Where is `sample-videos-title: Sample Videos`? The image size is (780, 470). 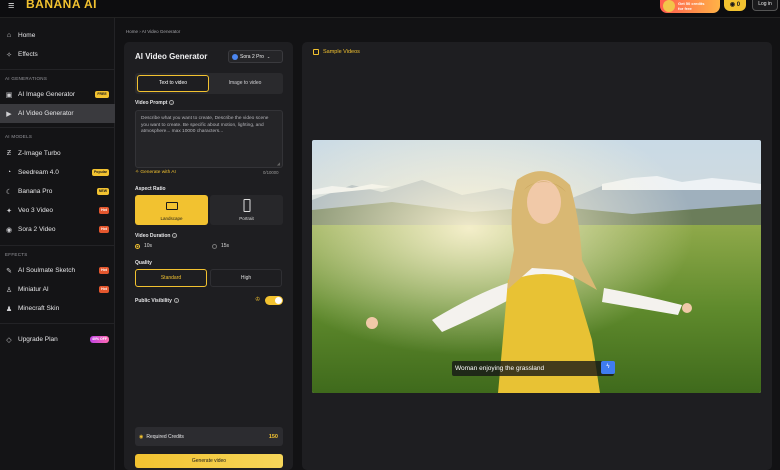
sample-videos-title: Sample Videos is located at coordinates (341, 52).